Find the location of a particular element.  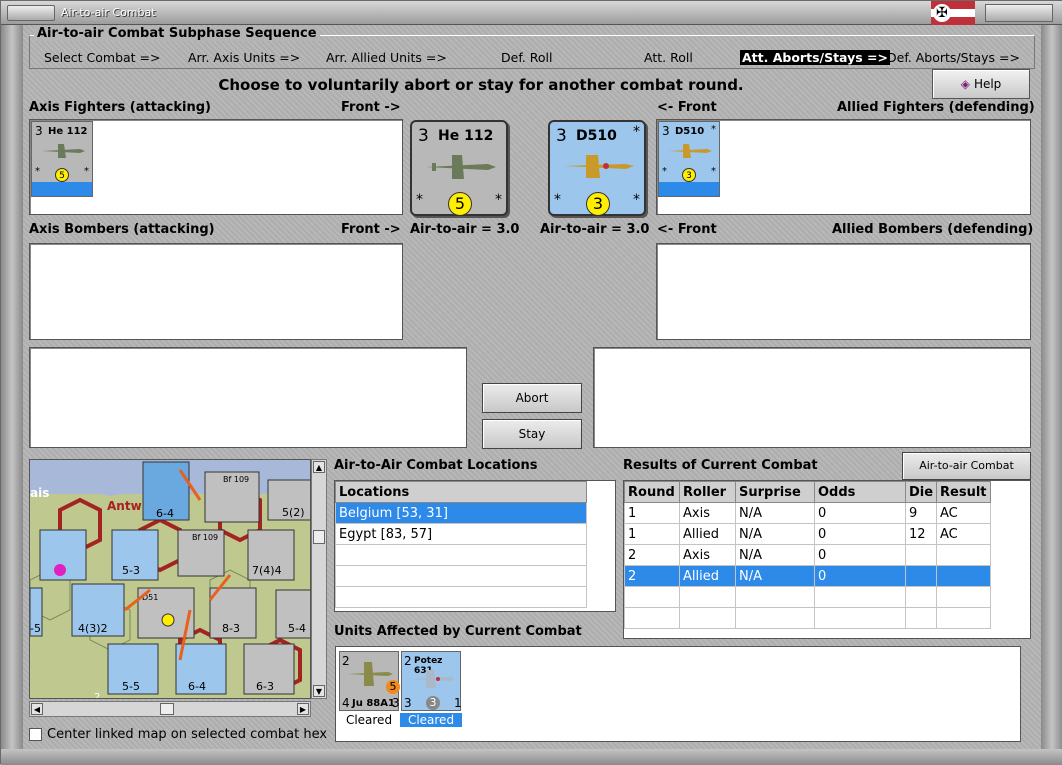

big-counter-value: 5 is located at coordinates (460, 204).